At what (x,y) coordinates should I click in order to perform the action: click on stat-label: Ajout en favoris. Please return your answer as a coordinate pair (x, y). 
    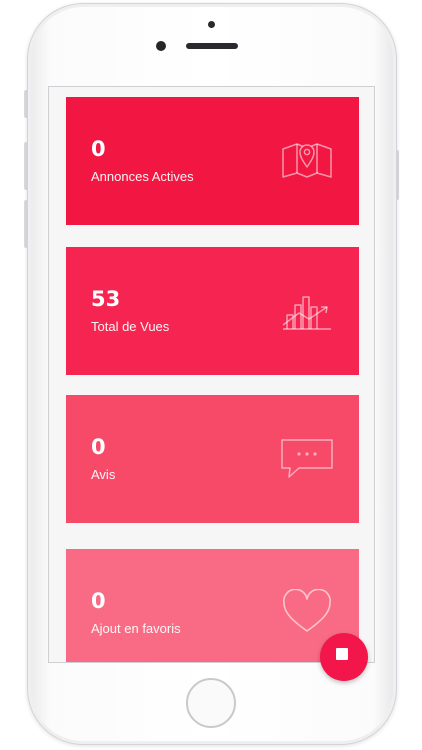
    Looking at the image, I should click on (136, 628).